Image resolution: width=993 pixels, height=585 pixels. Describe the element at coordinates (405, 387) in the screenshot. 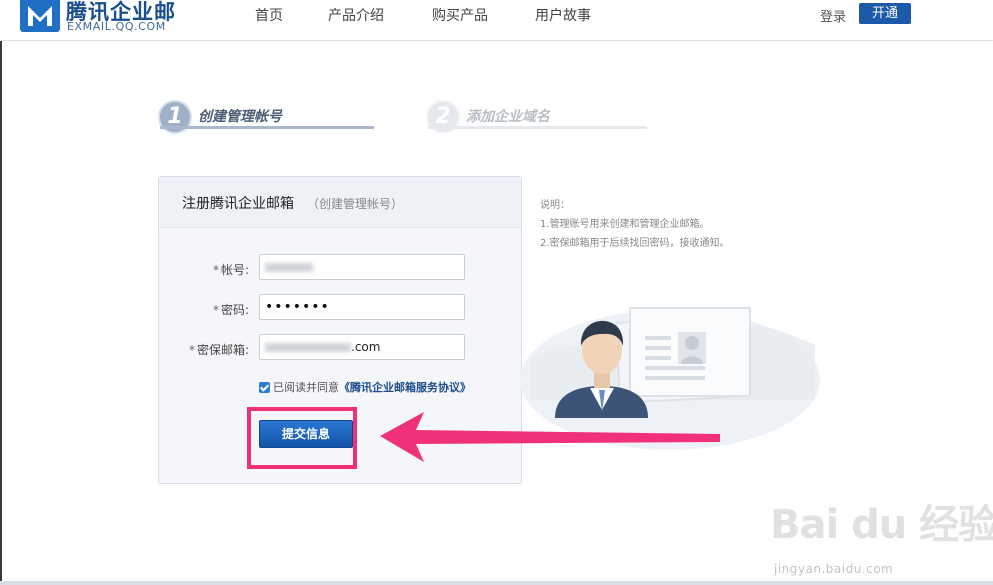

I see `service-agreement-link: 《腾讯企业邮箱服务协议》` at that location.